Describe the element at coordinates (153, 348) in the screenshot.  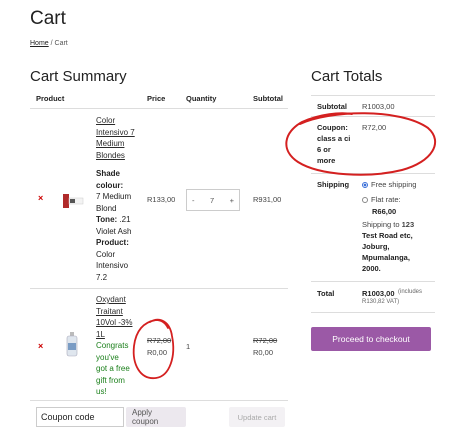
I see `annotation-circle-price` at that location.